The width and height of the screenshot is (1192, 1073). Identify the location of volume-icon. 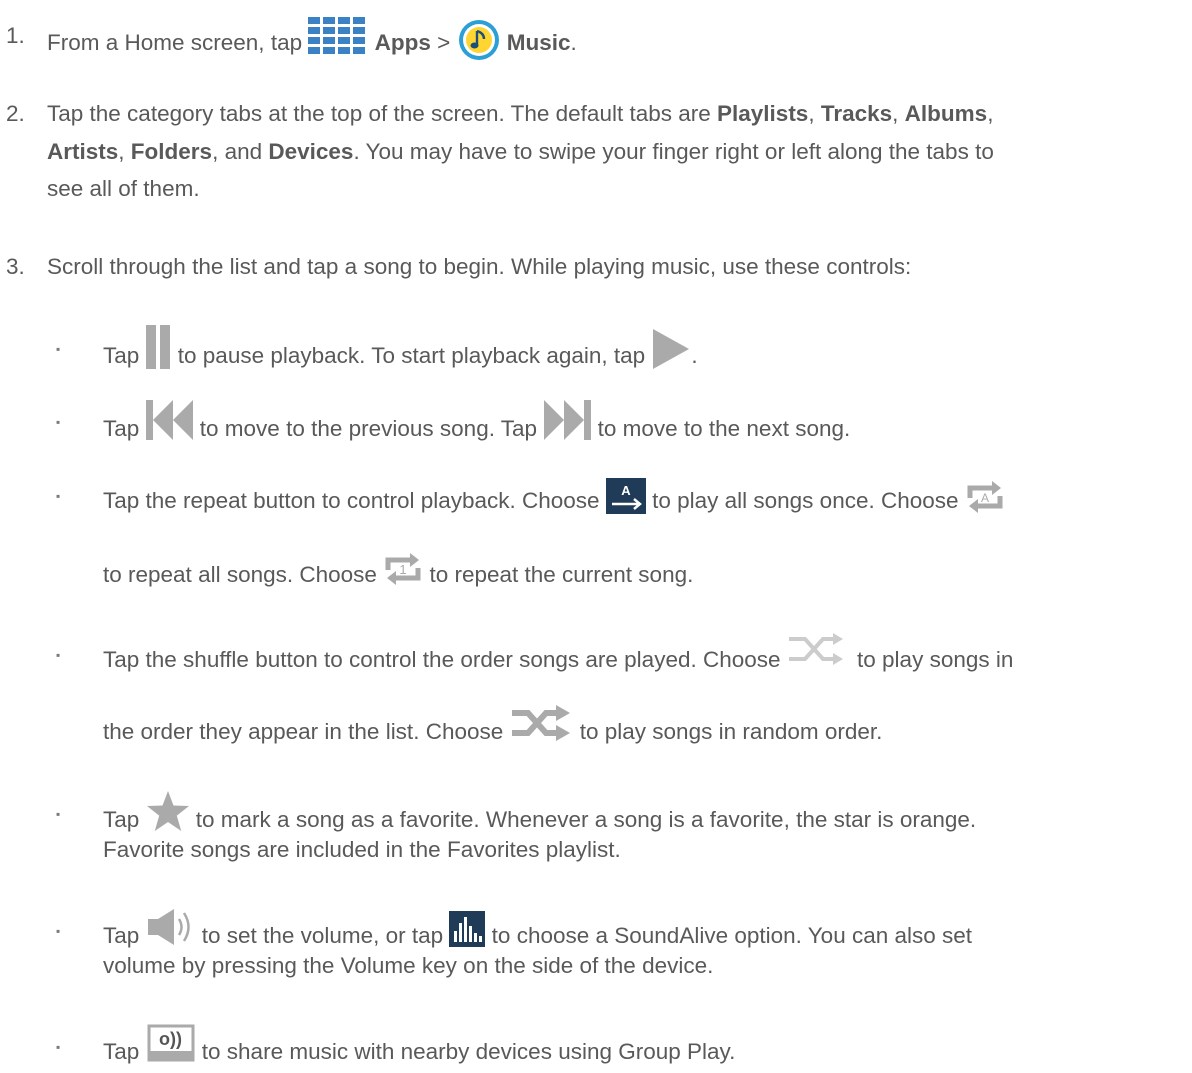
(171, 927).